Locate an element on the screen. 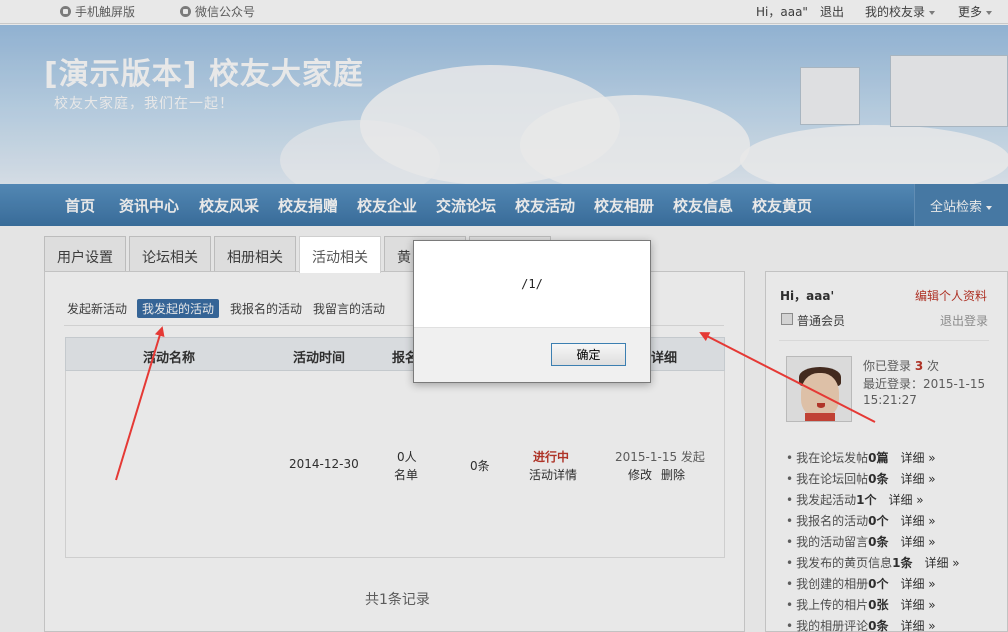 This screenshot has width=1008, height=632. alert-message: /1/ is located at coordinates (532, 284).